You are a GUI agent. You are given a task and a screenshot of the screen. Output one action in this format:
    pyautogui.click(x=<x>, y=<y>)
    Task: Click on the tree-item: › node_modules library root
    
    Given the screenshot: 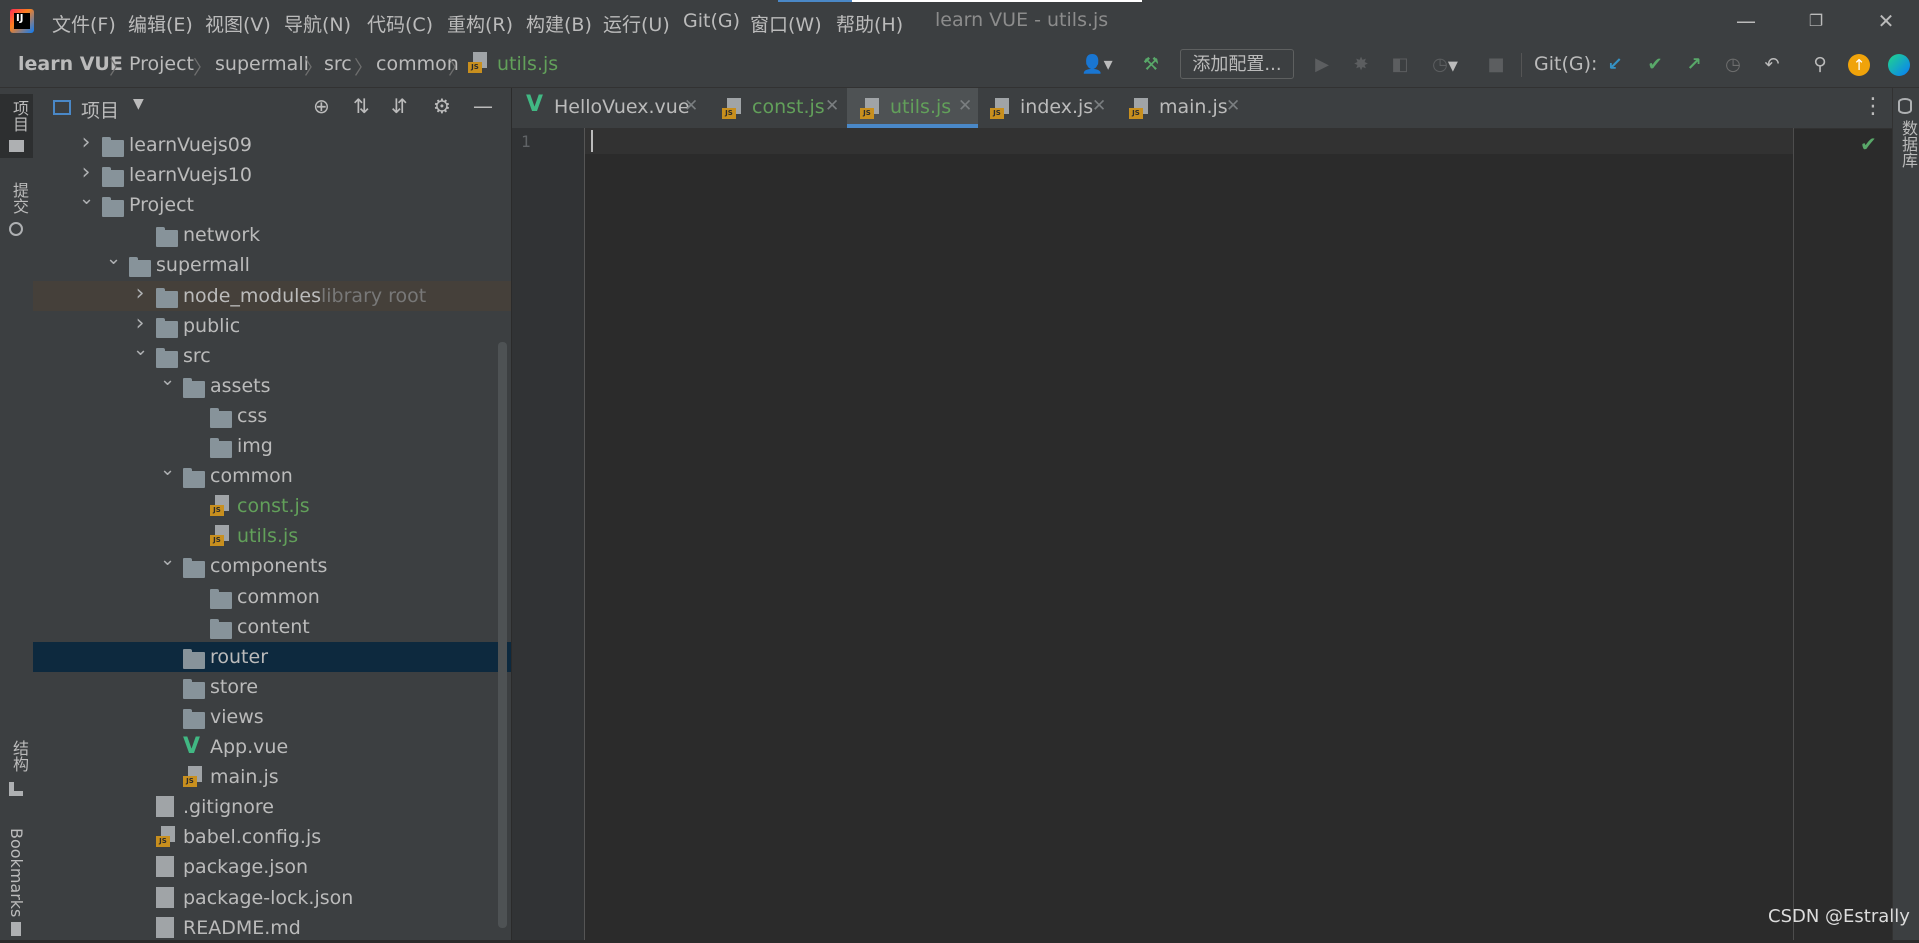 What is the action you would take?
    pyautogui.click(x=272, y=296)
    